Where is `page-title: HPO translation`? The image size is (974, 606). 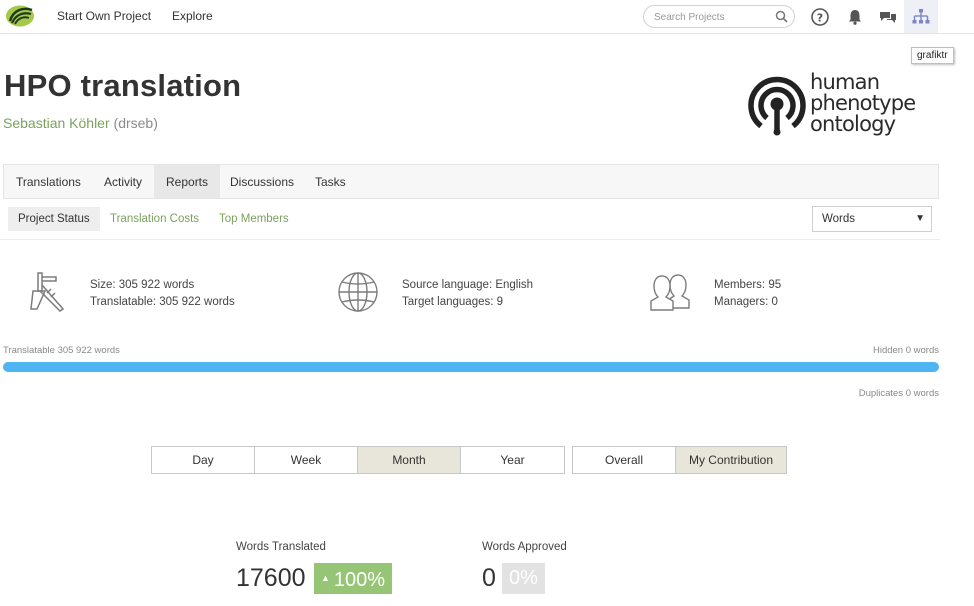 page-title: HPO translation is located at coordinates (123, 85).